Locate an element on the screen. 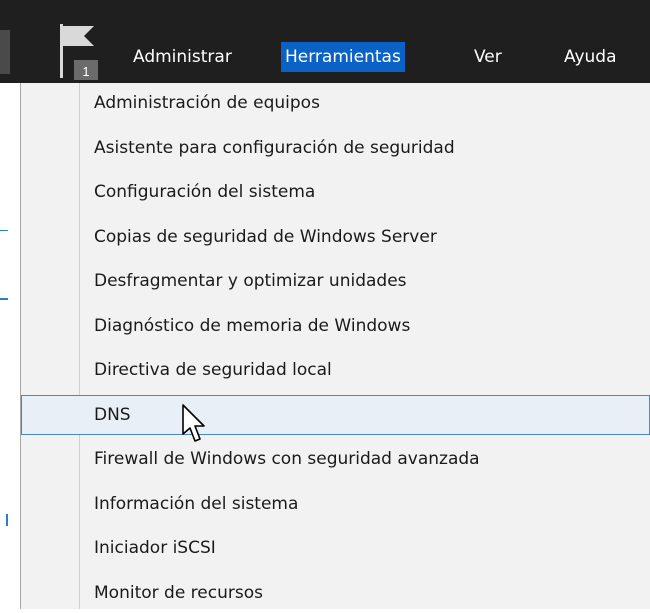 The height and width of the screenshot is (613, 650). menu-item-label: Directiva de seguridad local is located at coordinates (213, 370).